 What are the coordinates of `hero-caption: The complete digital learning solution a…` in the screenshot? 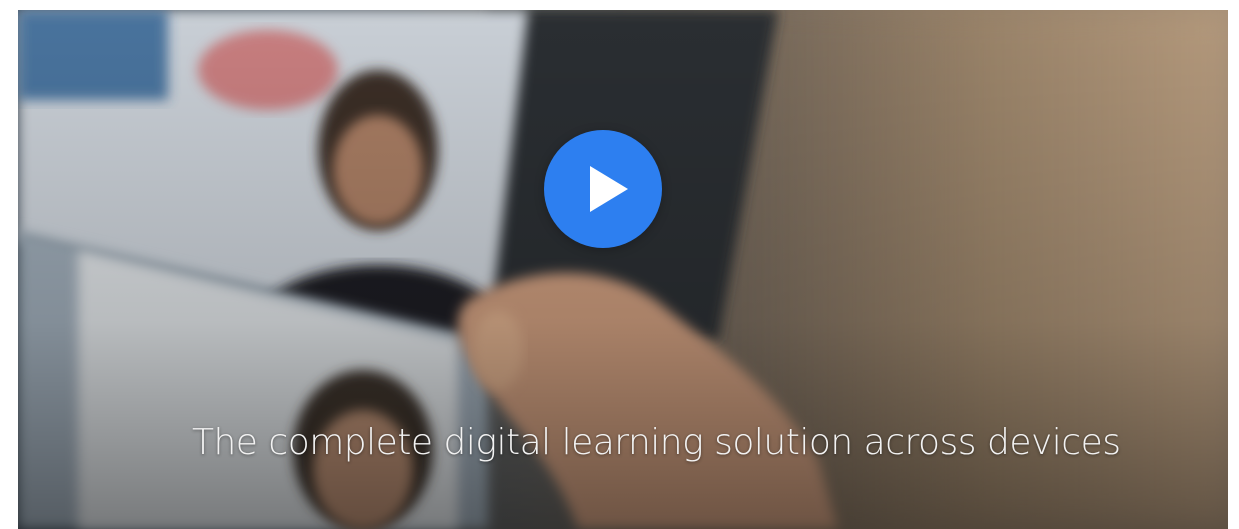 It's located at (656, 442).